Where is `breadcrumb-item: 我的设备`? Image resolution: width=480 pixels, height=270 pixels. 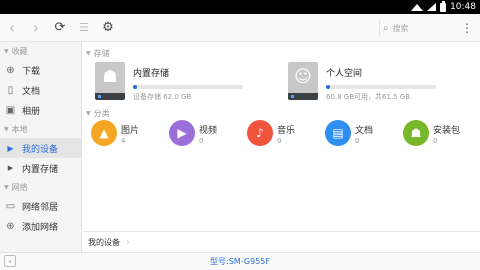 breadcrumb-item: 我的设备 is located at coordinates (104, 242).